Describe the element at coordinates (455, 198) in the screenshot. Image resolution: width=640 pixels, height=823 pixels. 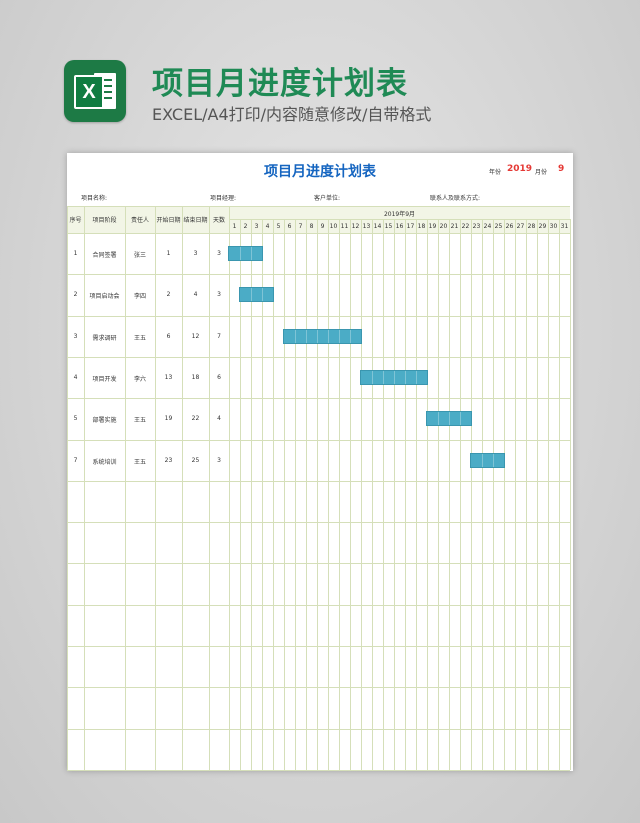
I see `info-contact: 联系人及联系方式:` at that location.